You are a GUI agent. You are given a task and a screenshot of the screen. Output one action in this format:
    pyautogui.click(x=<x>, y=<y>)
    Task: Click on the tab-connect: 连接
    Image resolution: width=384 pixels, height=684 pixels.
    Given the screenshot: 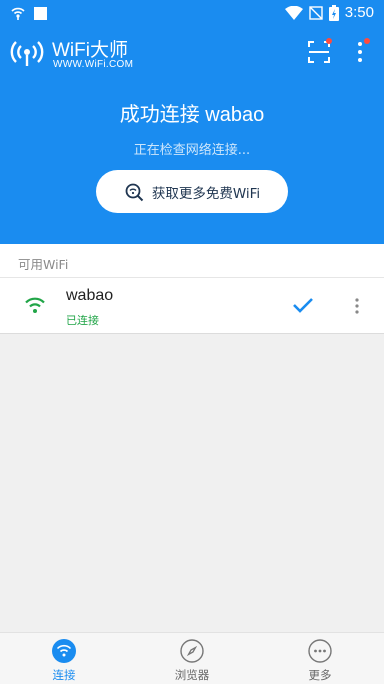 What is the action you would take?
    pyautogui.click(x=64, y=658)
    